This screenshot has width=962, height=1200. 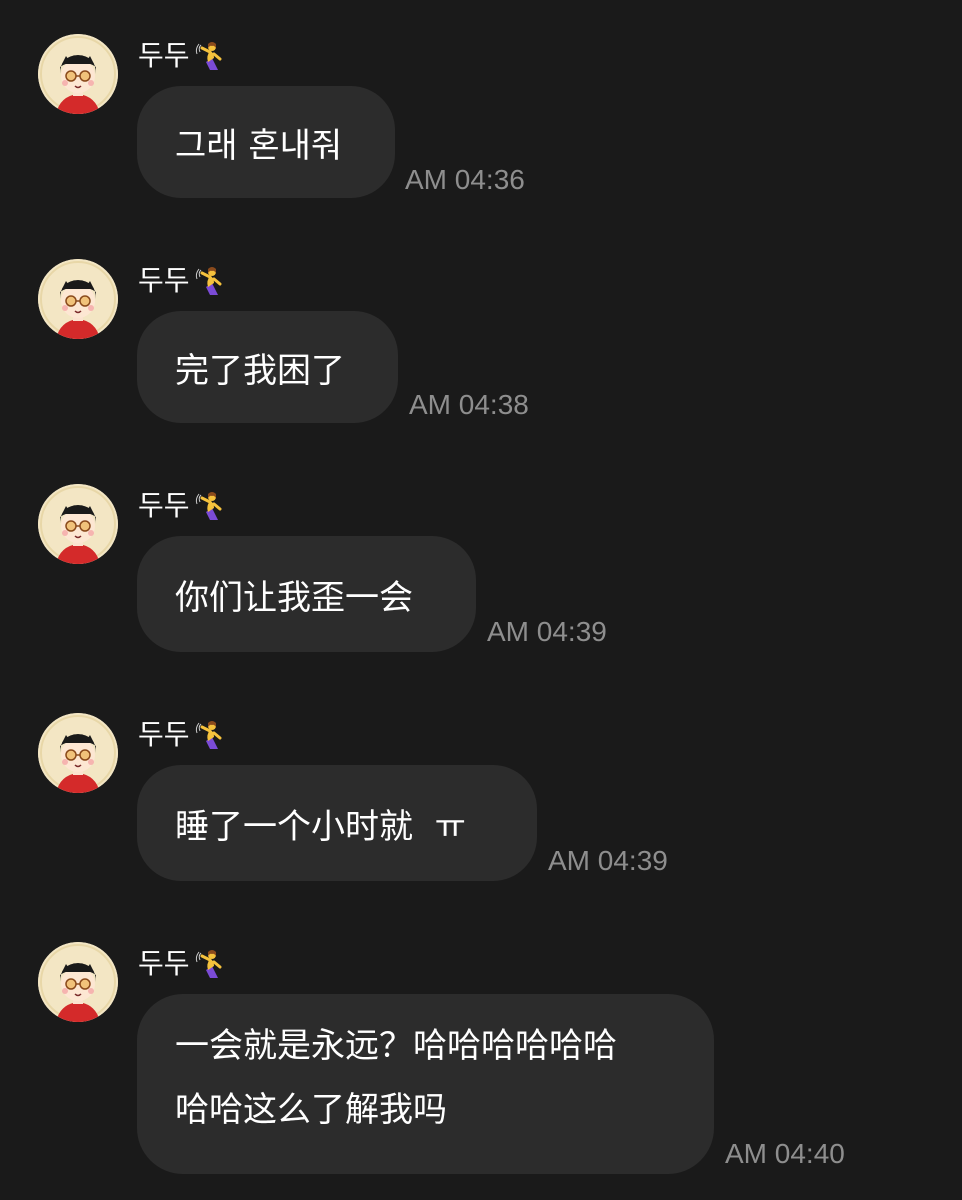 I want to click on message-bubble: 你们让我歪一会, so click(x=306, y=594).